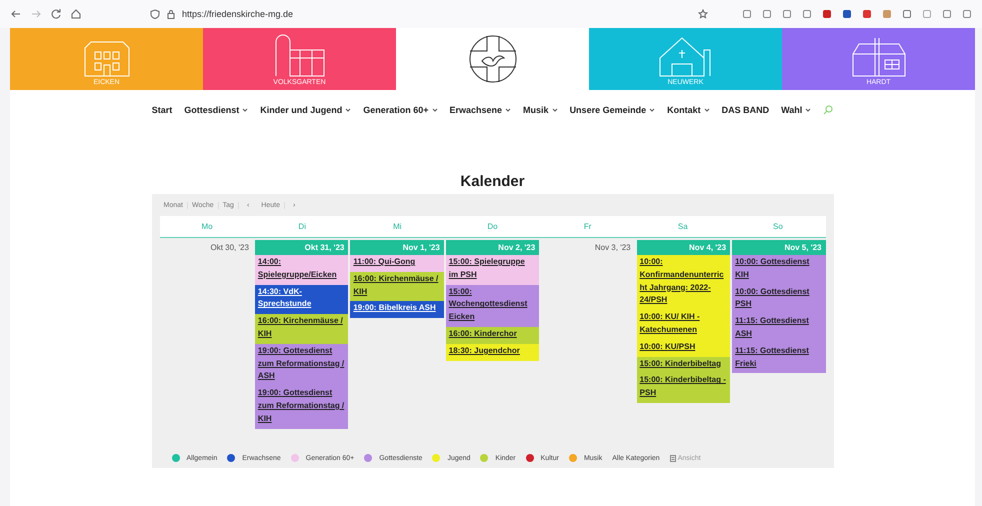 This screenshot has width=982, height=506. I want to click on event-link: 11:15: Gottesdienst ASH, so click(779, 329).